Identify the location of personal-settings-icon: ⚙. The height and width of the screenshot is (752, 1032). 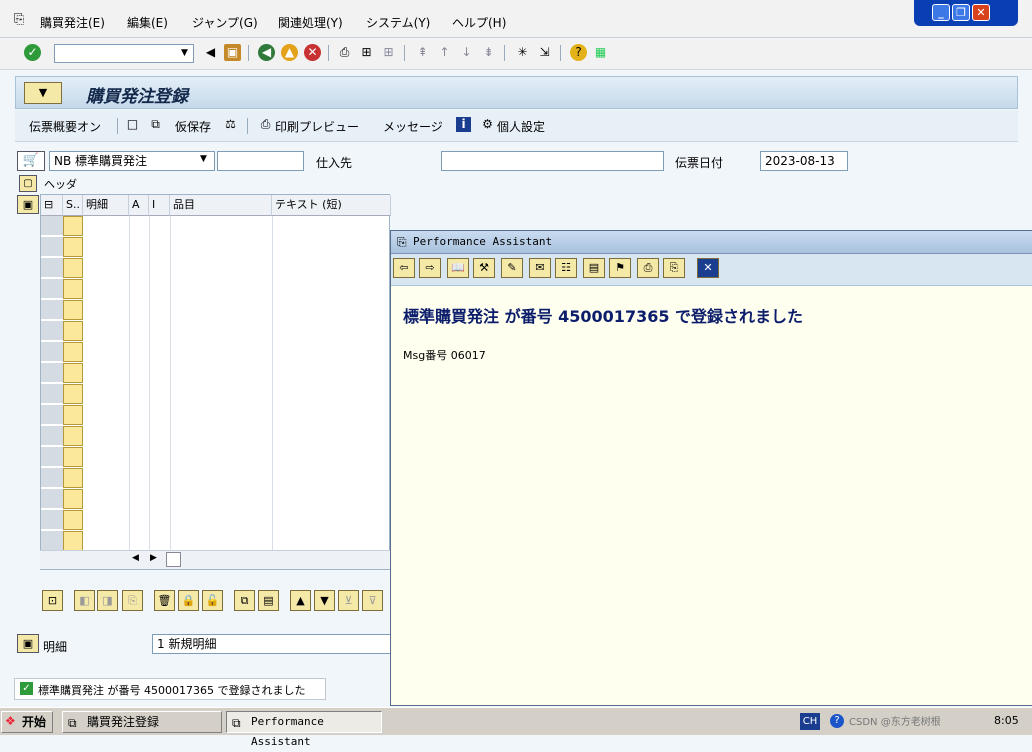
(487, 124).